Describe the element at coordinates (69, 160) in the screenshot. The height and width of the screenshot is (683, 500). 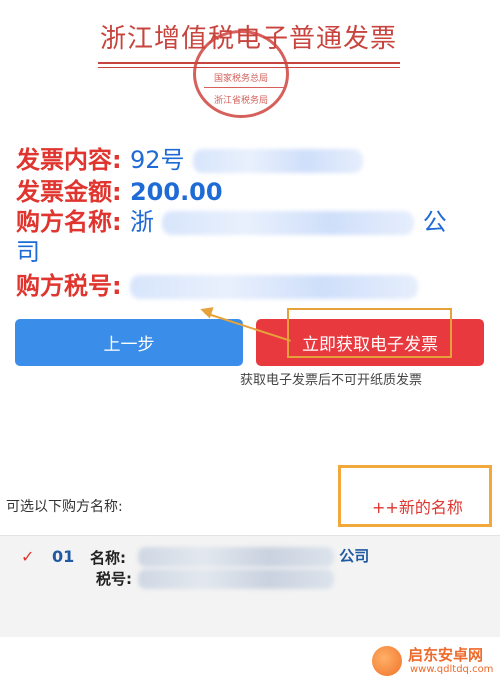
I see `invoice-content-label: 发票内容:` at that location.